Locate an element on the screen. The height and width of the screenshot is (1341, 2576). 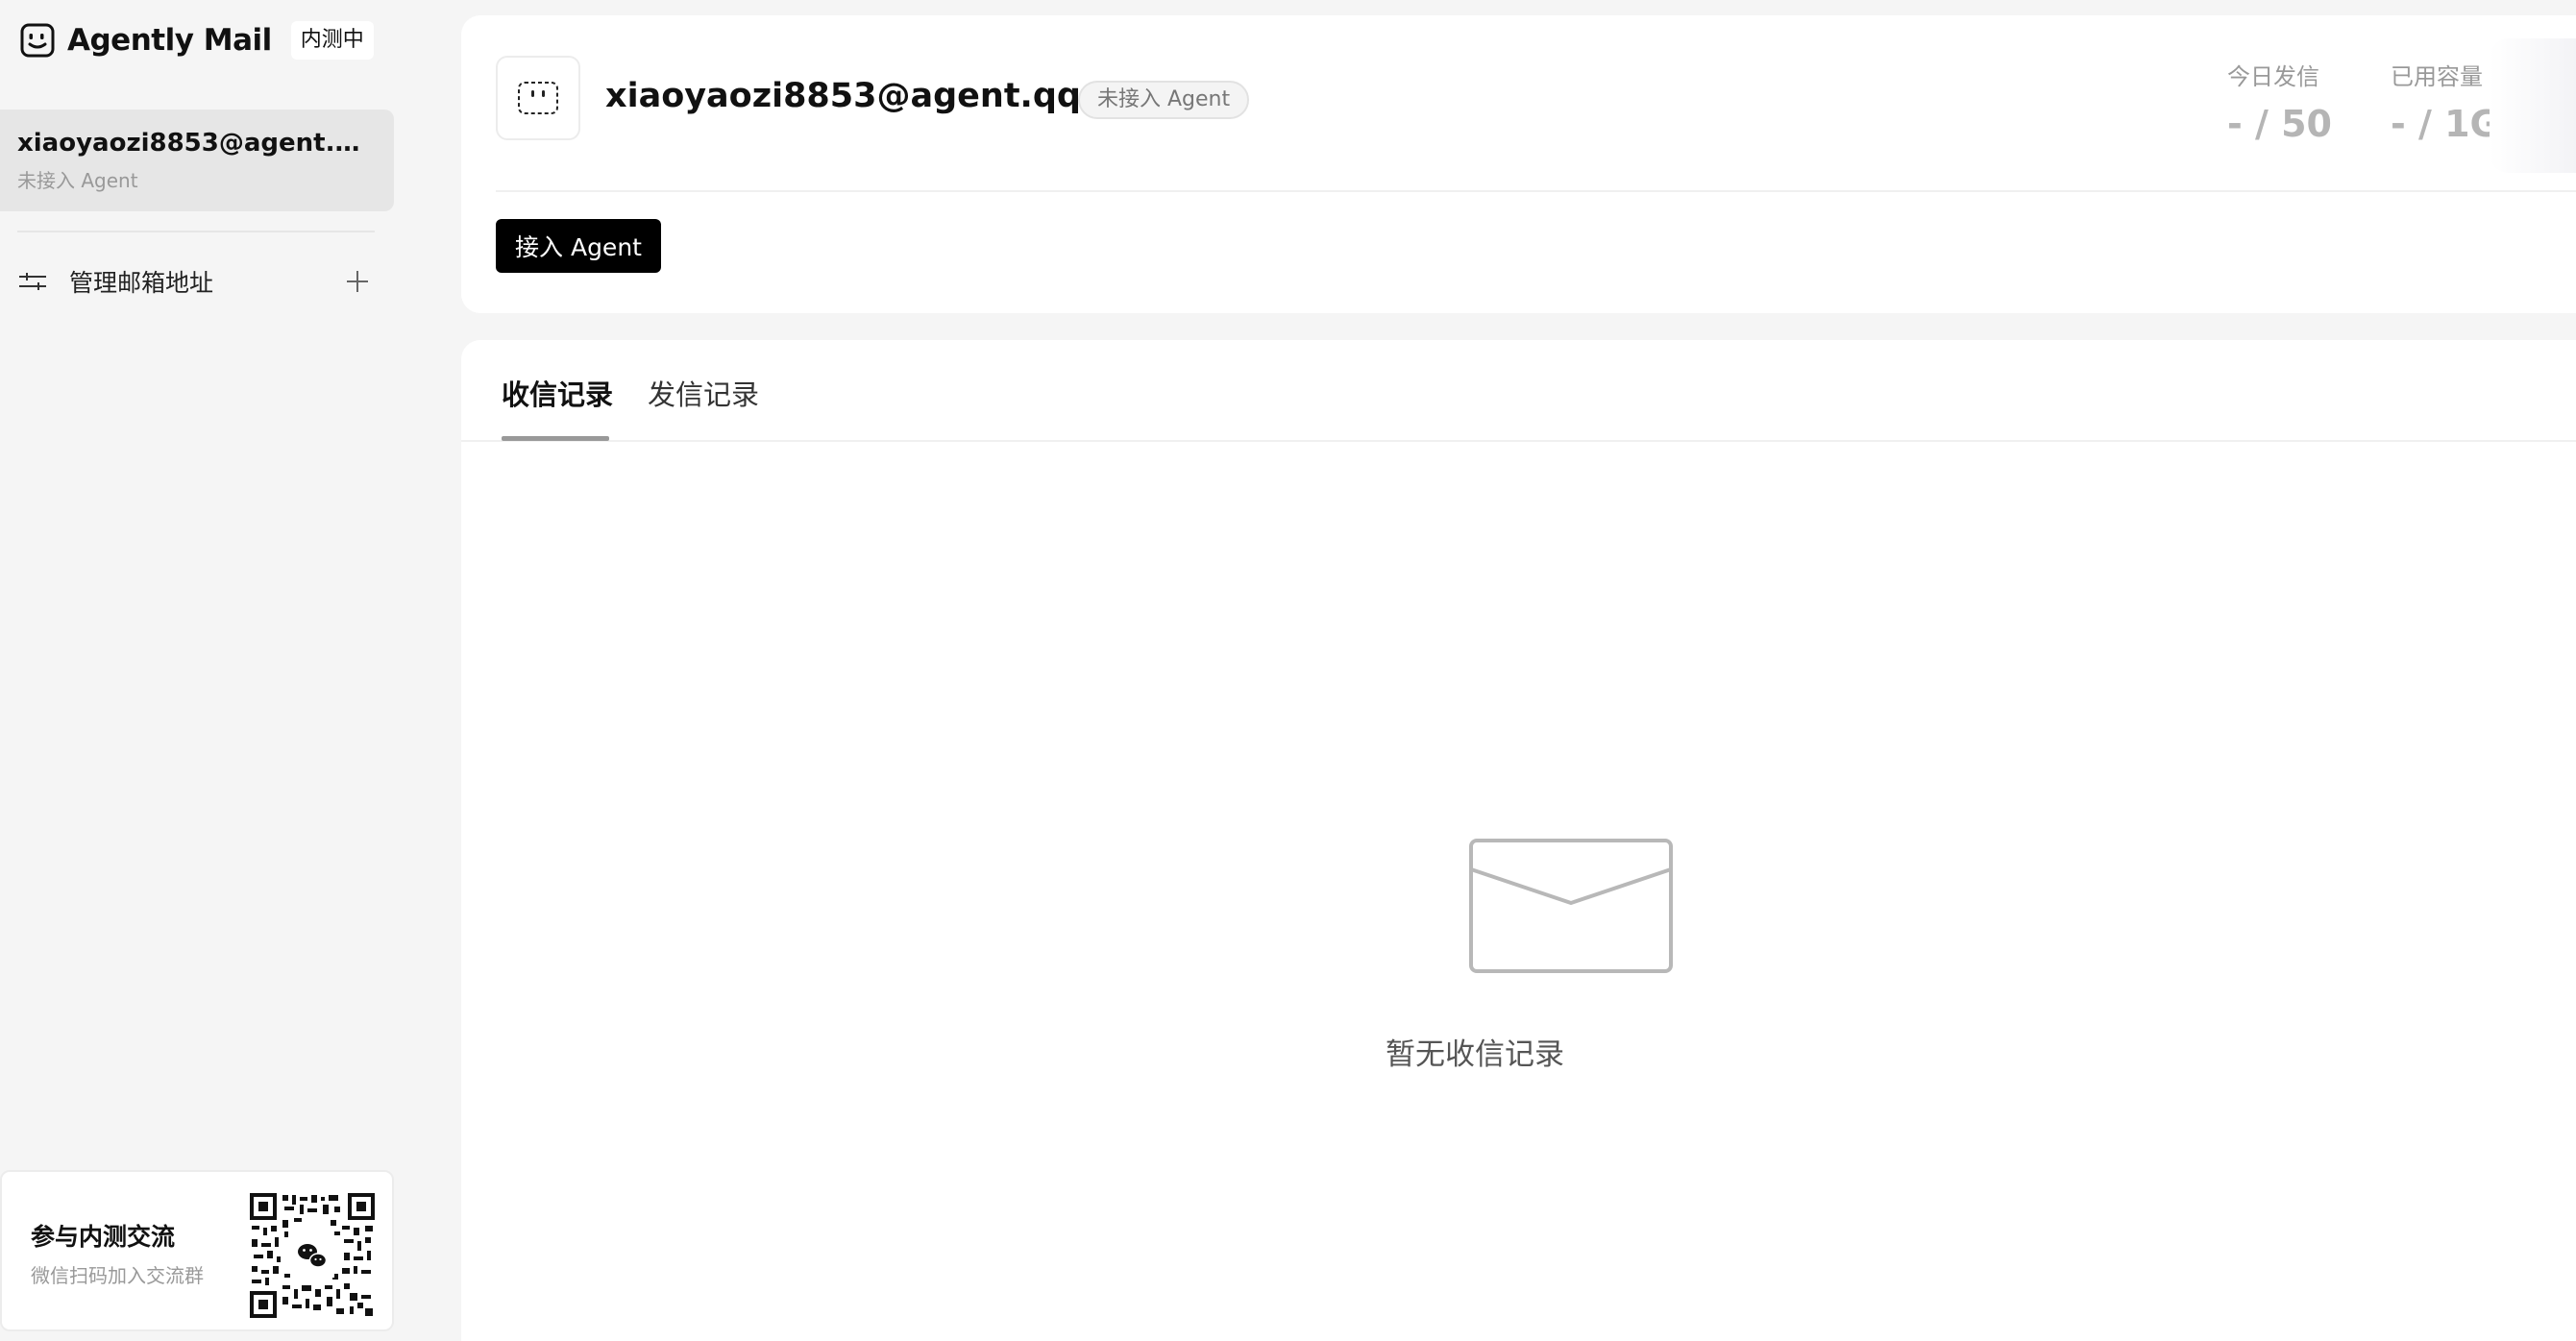
manage-addresses-label: 管理邮箱地址 is located at coordinates (141, 283).